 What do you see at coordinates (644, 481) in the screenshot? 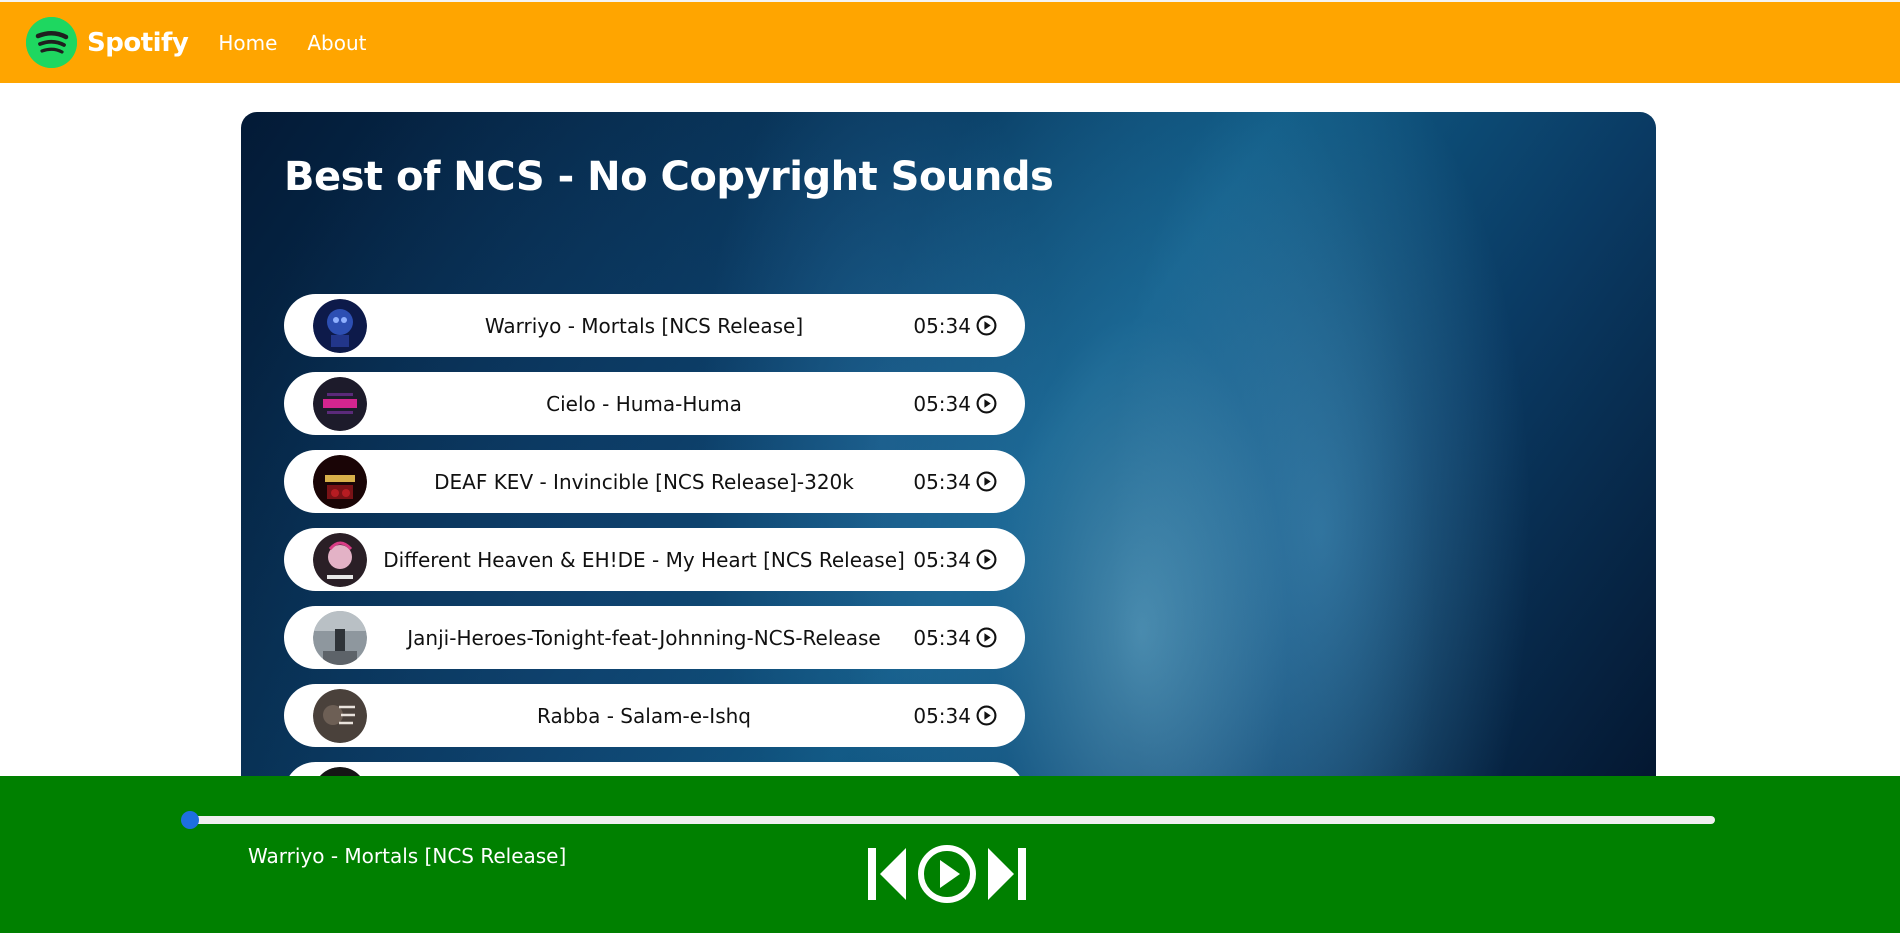
I see `song-name: DEAF KEV - Invincible [NCS Release]-320k` at bounding box center [644, 481].